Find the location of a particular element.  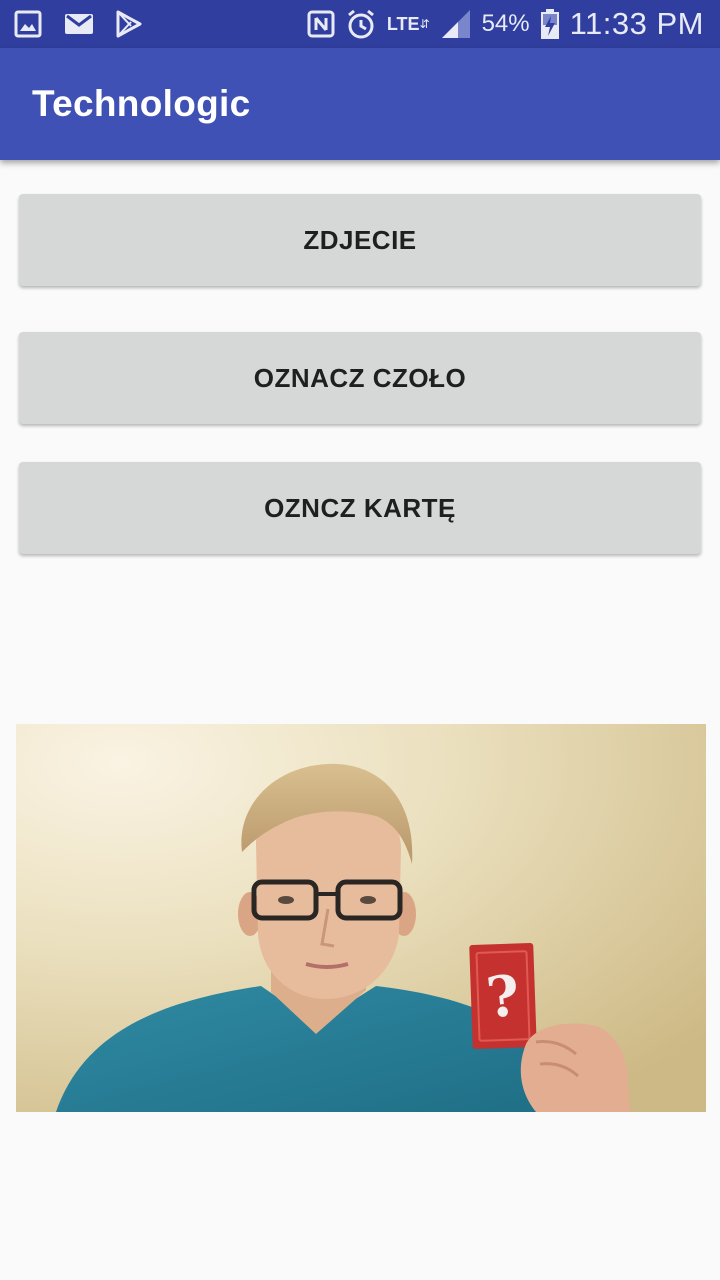

card-question-mark: ? is located at coordinates (503, 996).